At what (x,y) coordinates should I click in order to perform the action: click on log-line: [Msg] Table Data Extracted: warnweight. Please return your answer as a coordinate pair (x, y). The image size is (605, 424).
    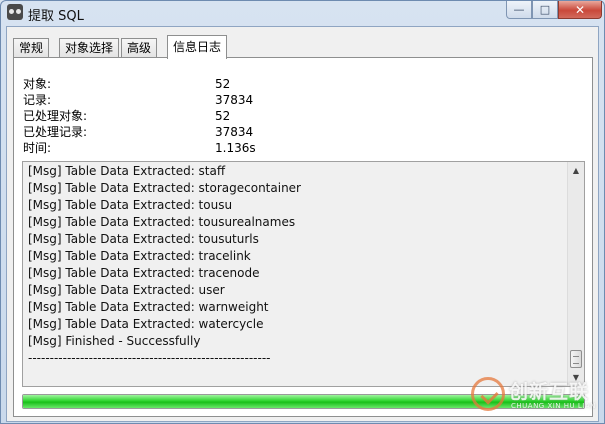
    Looking at the image, I should click on (148, 307).